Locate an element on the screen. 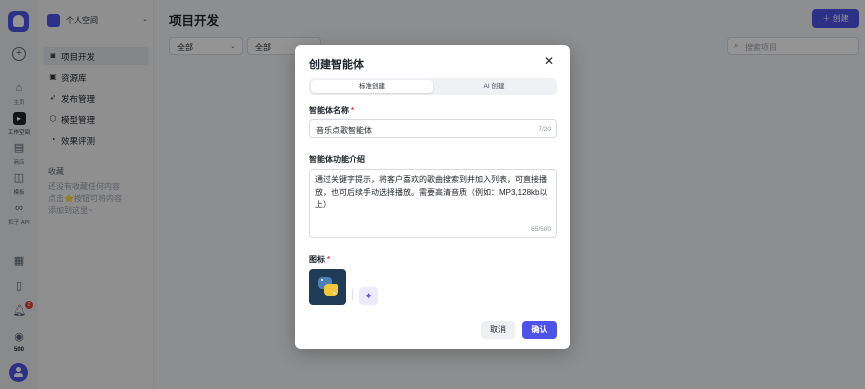  icon-label-text: 图标 is located at coordinates (317, 259).